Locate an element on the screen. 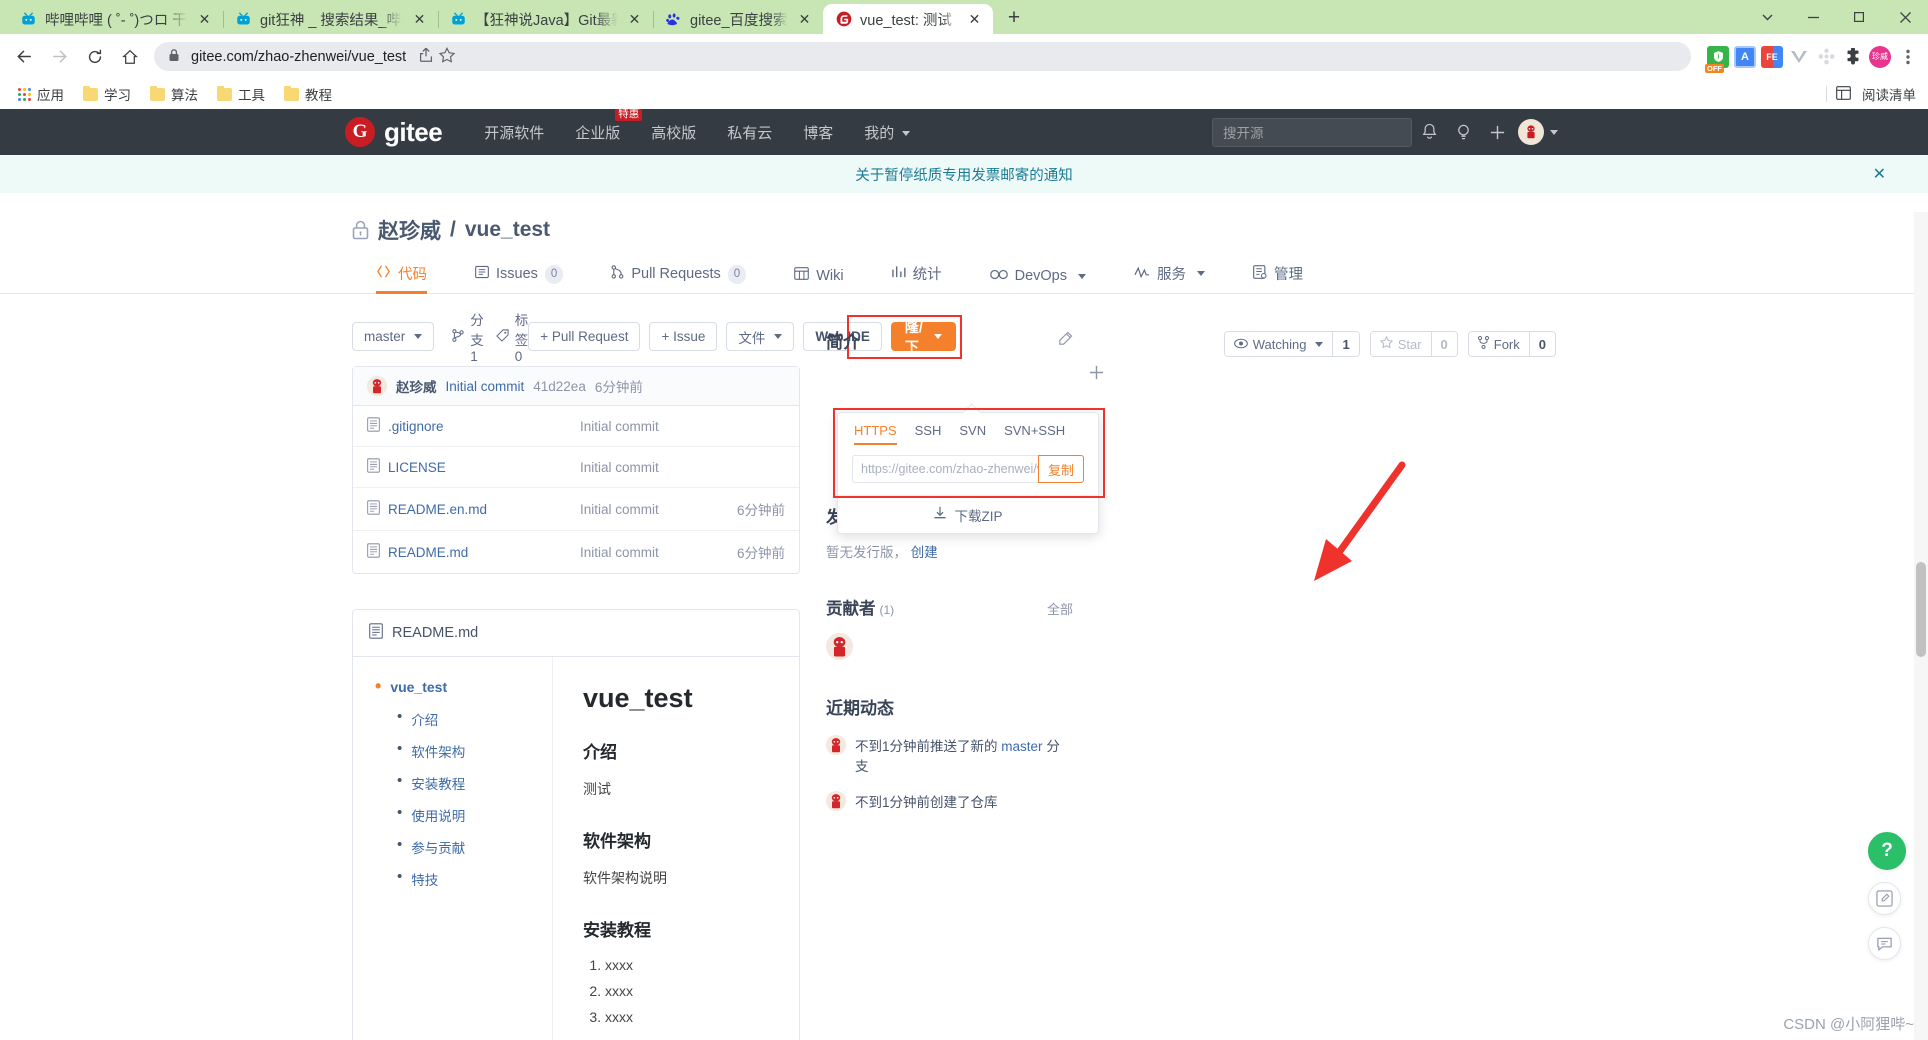  commit-sha: 41d22ea is located at coordinates (559, 386).